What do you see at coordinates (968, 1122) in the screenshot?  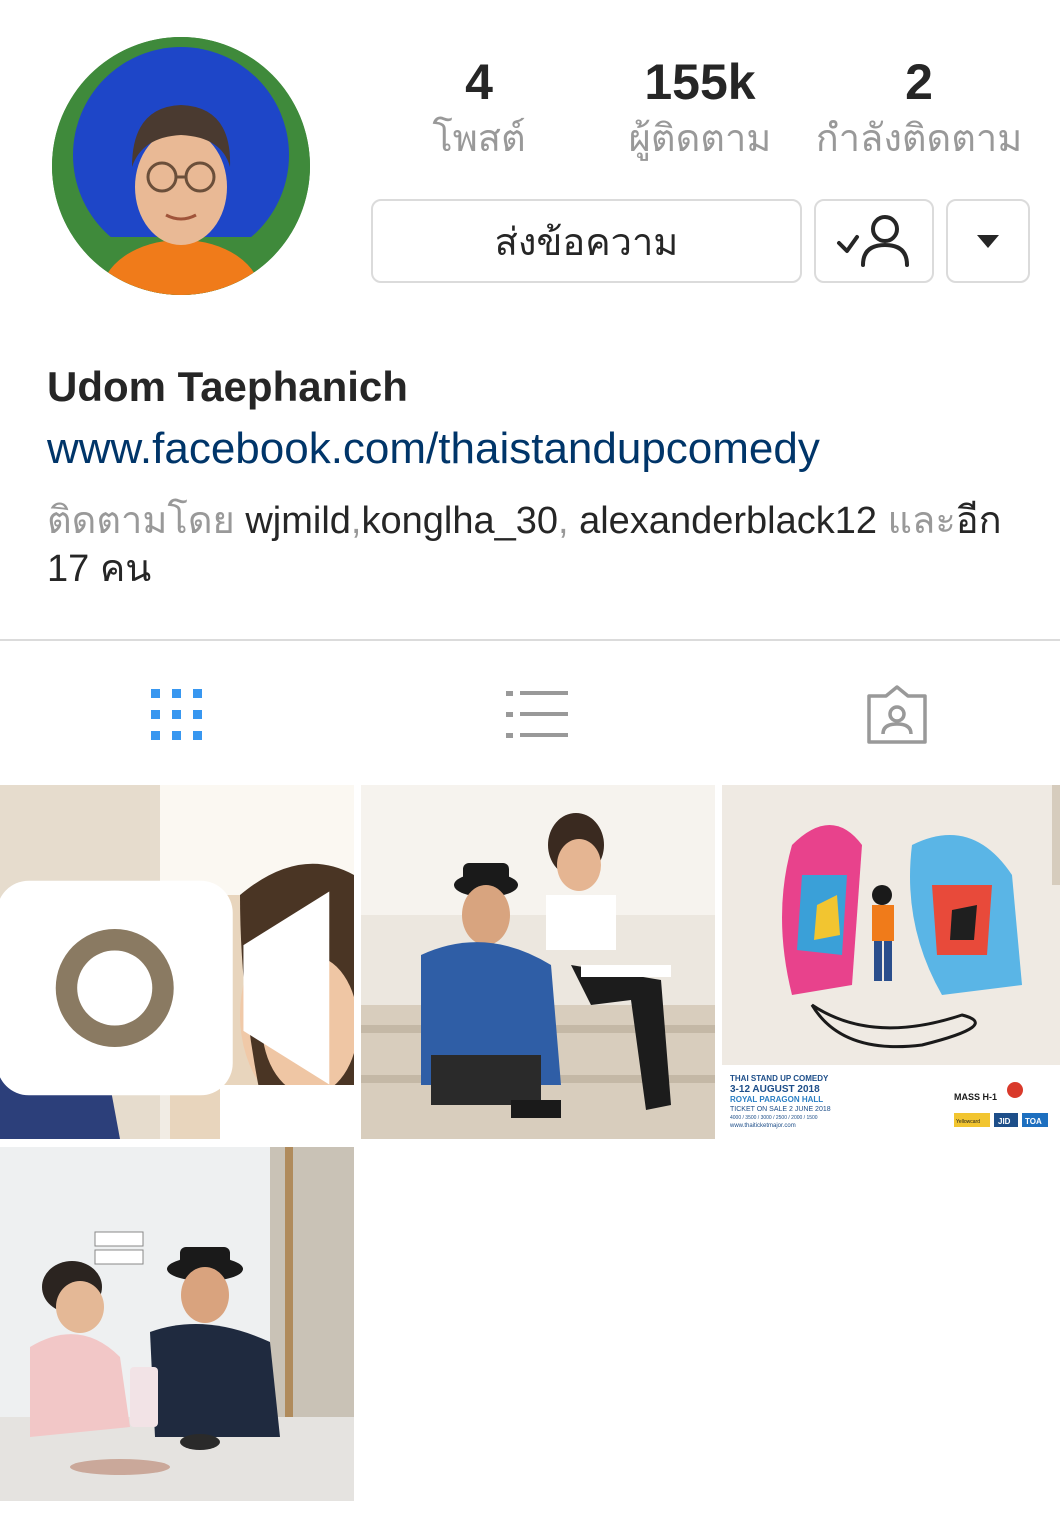 I see `poster-sponsor-2: Yellowcard` at bounding box center [968, 1122].